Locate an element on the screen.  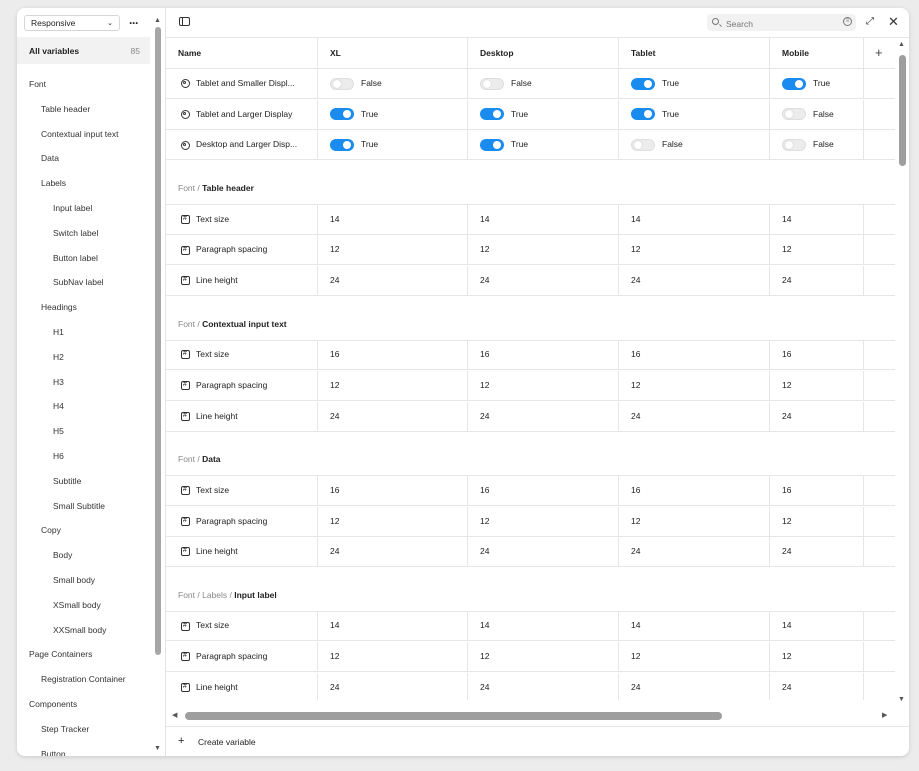
expand-icon: ⤢ is located at coordinates (870, 21).